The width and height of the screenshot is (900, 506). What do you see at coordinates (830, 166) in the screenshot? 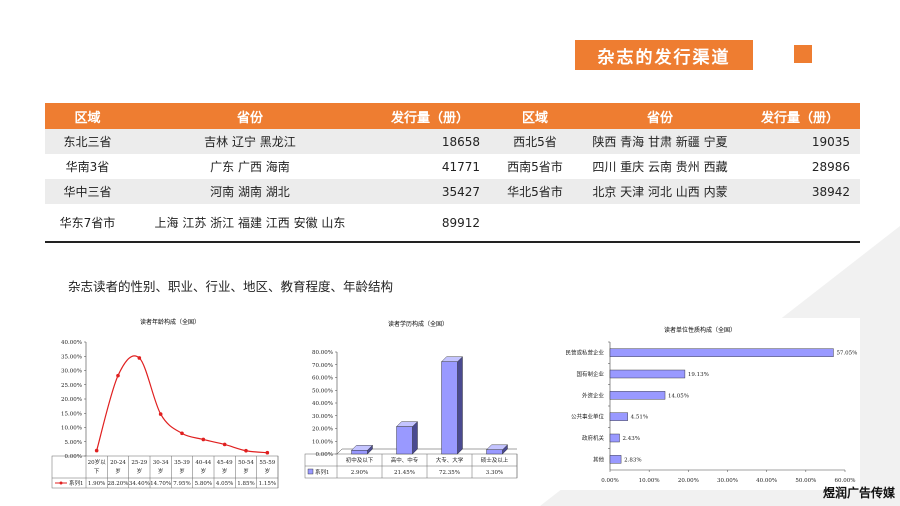
I see `volume-cell: 28986` at bounding box center [830, 166].